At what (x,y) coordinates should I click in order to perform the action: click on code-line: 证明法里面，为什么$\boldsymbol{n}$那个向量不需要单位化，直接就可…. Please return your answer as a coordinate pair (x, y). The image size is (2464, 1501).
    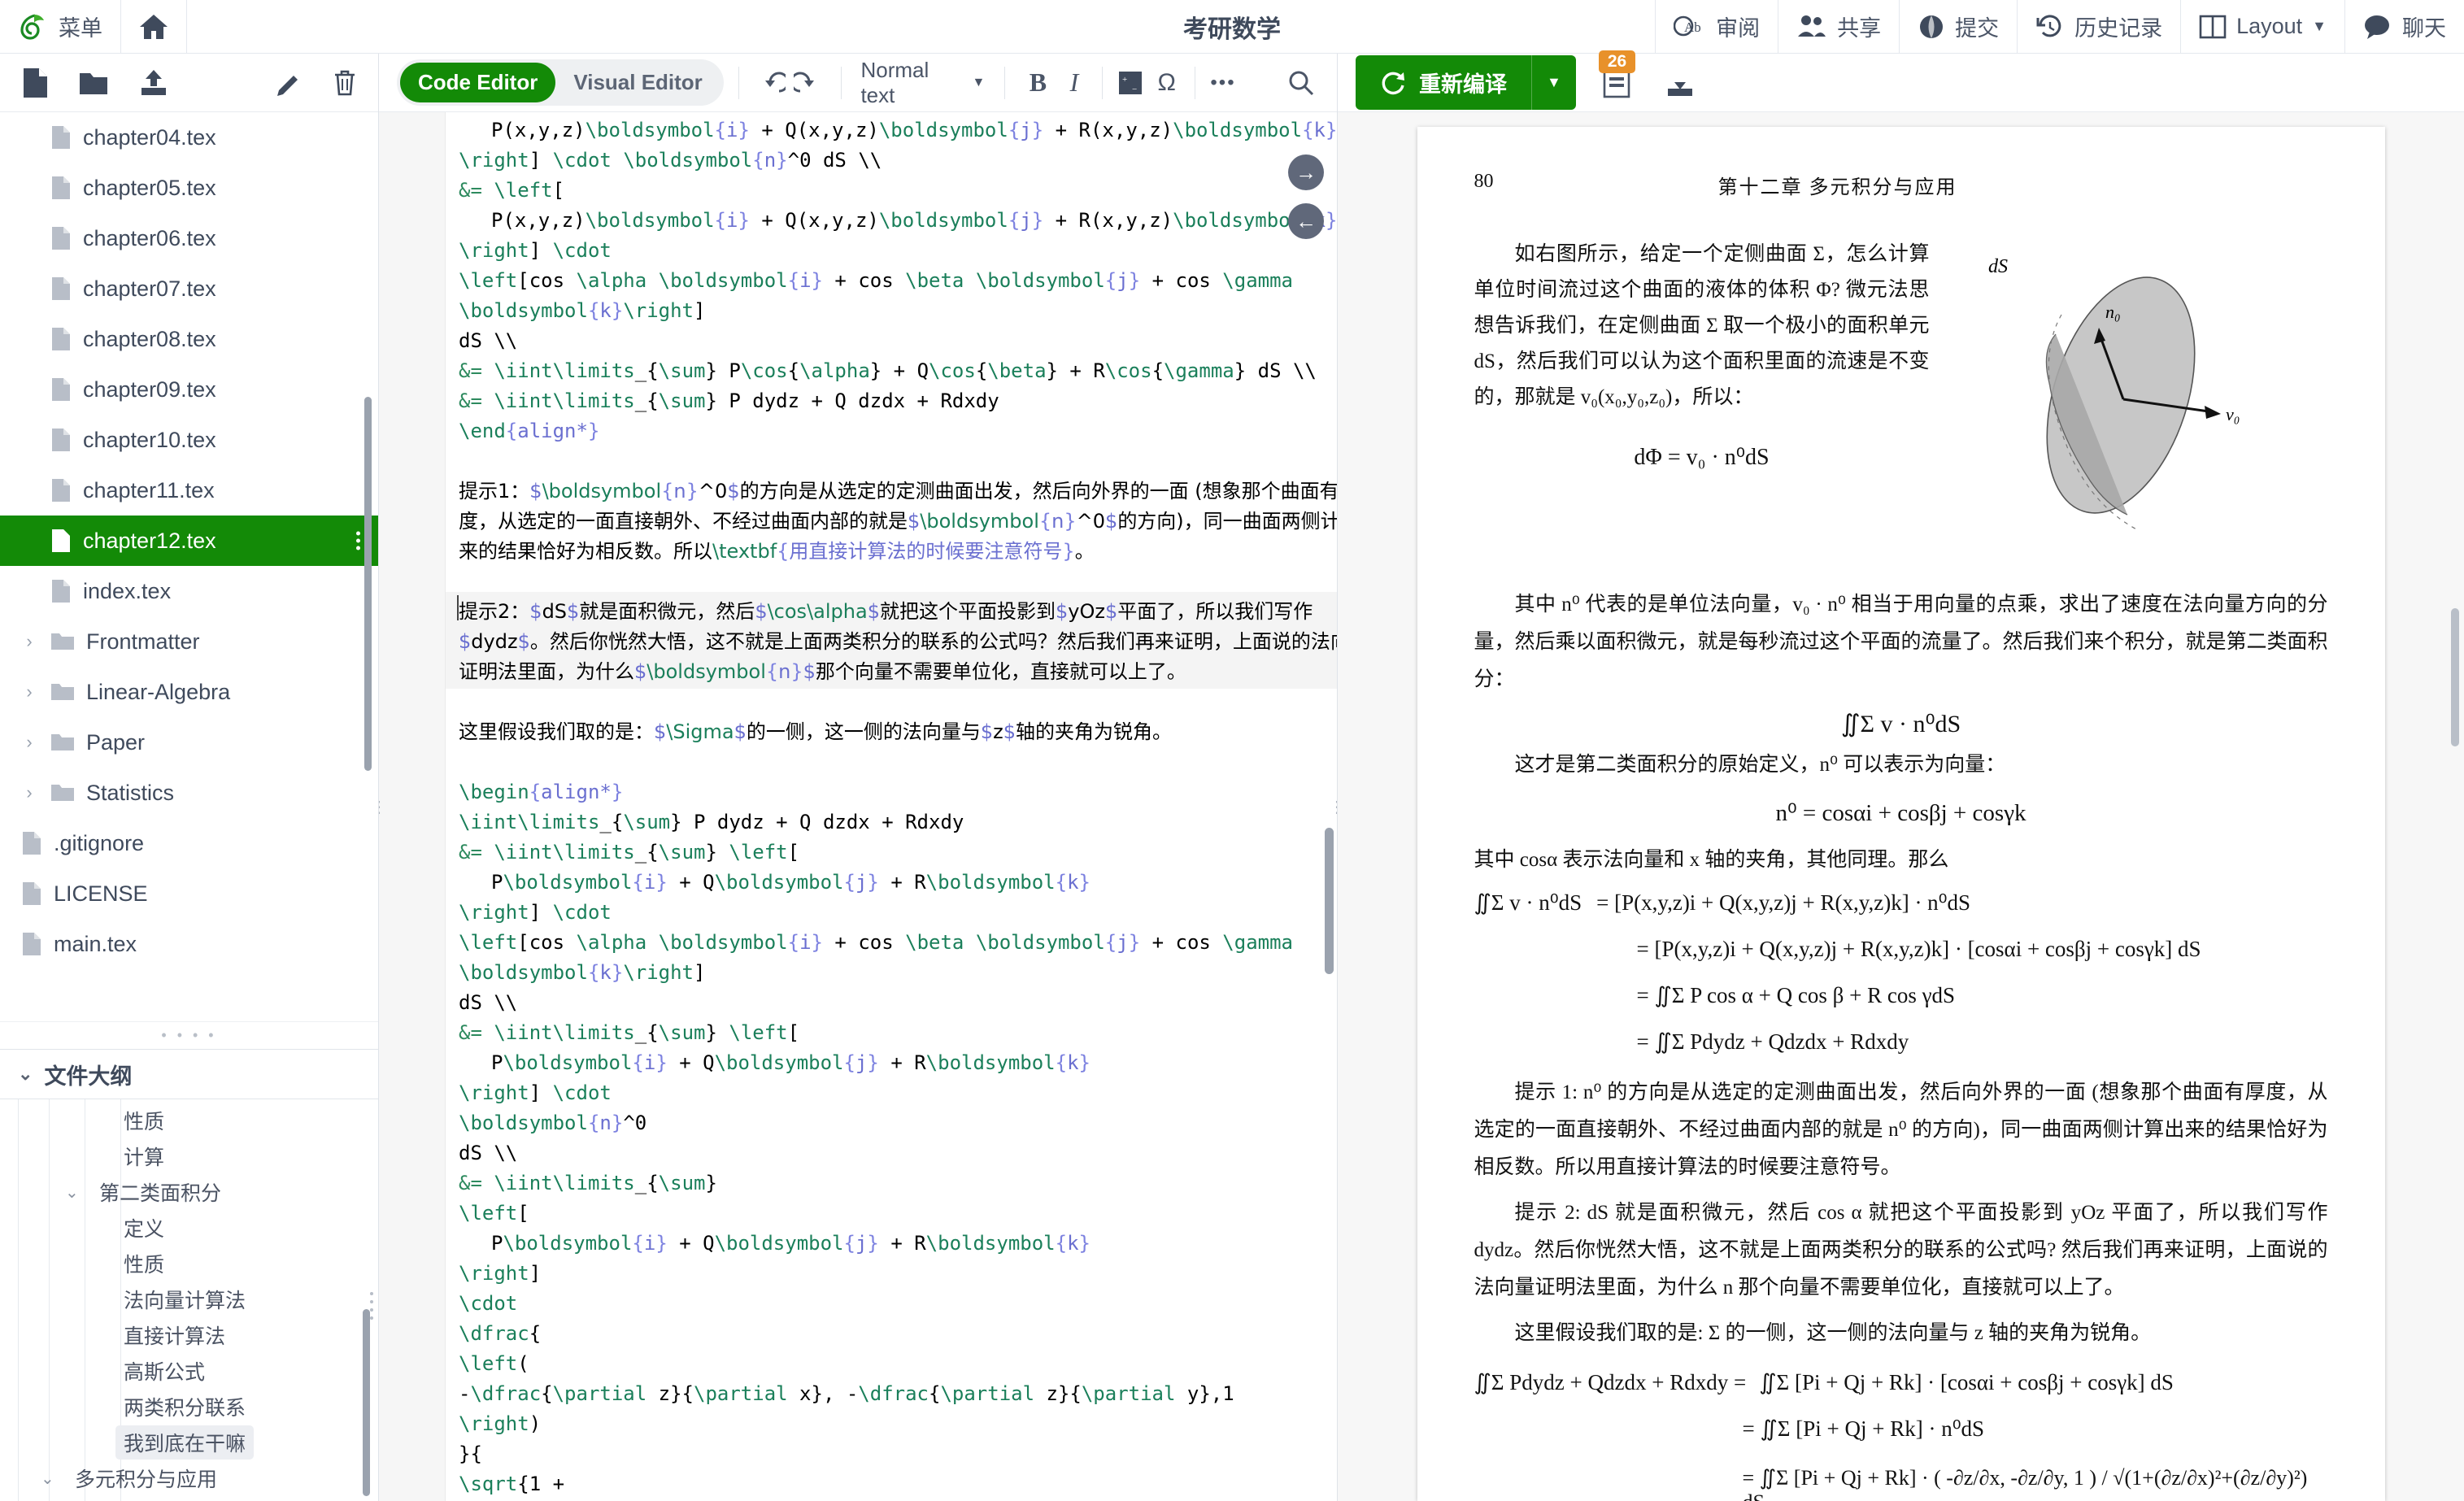
    Looking at the image, I should click on (891, 672).